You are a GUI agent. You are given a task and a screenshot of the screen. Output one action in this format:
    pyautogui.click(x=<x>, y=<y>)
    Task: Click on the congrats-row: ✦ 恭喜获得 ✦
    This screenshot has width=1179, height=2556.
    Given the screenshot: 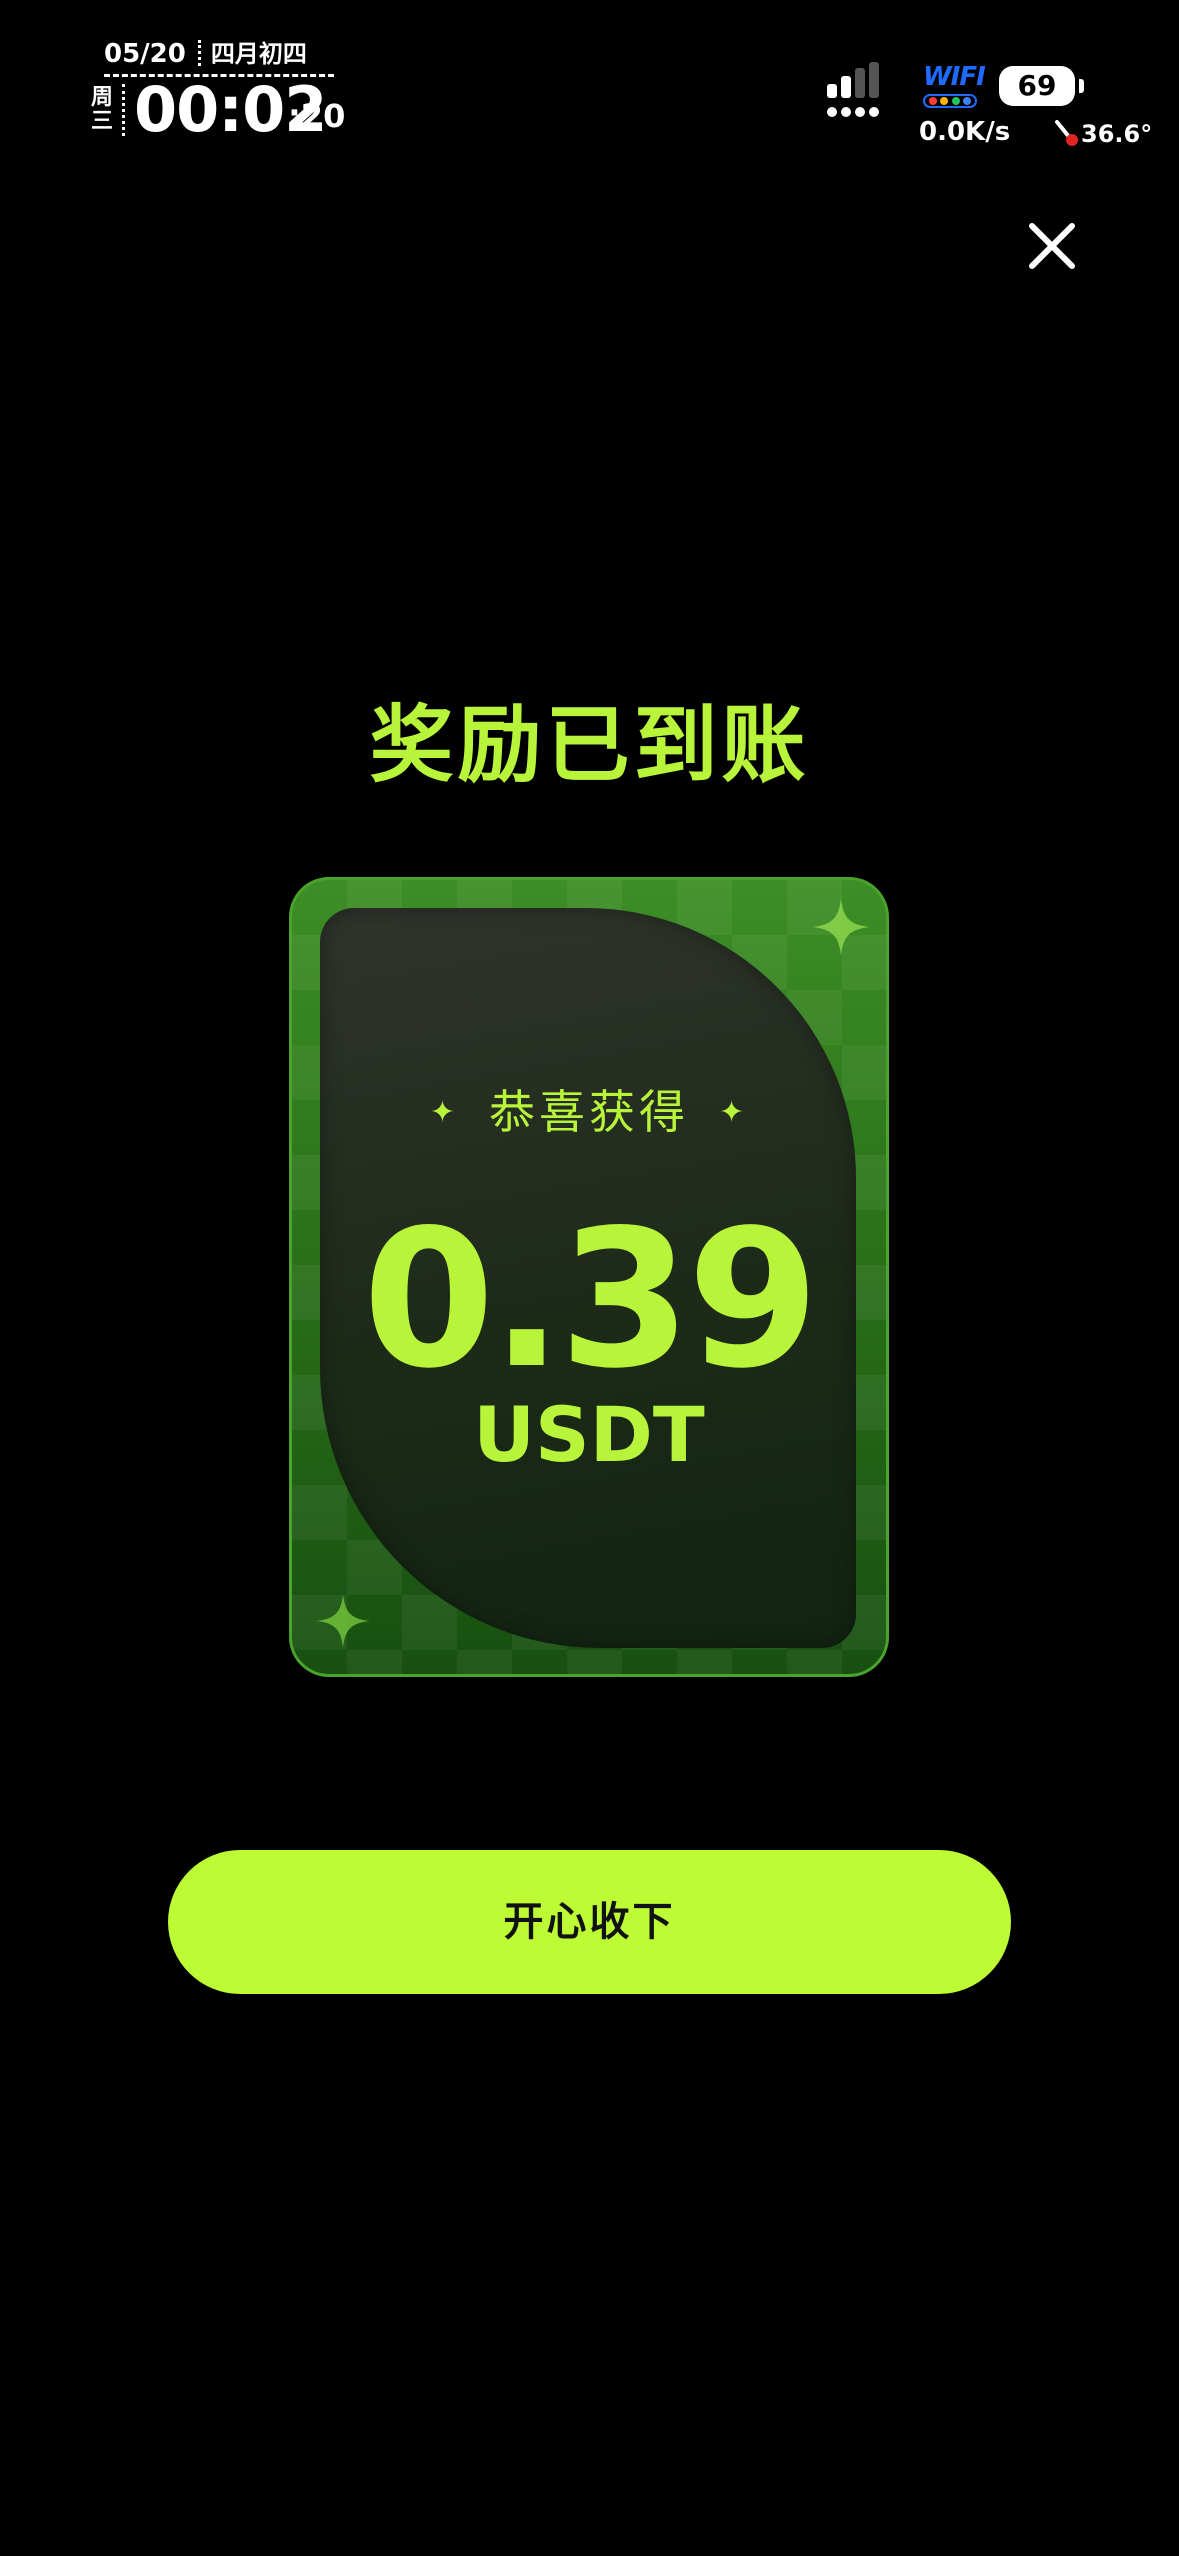 What is the action you would take?
    pyautogui.click(x=589, y=1112)
    